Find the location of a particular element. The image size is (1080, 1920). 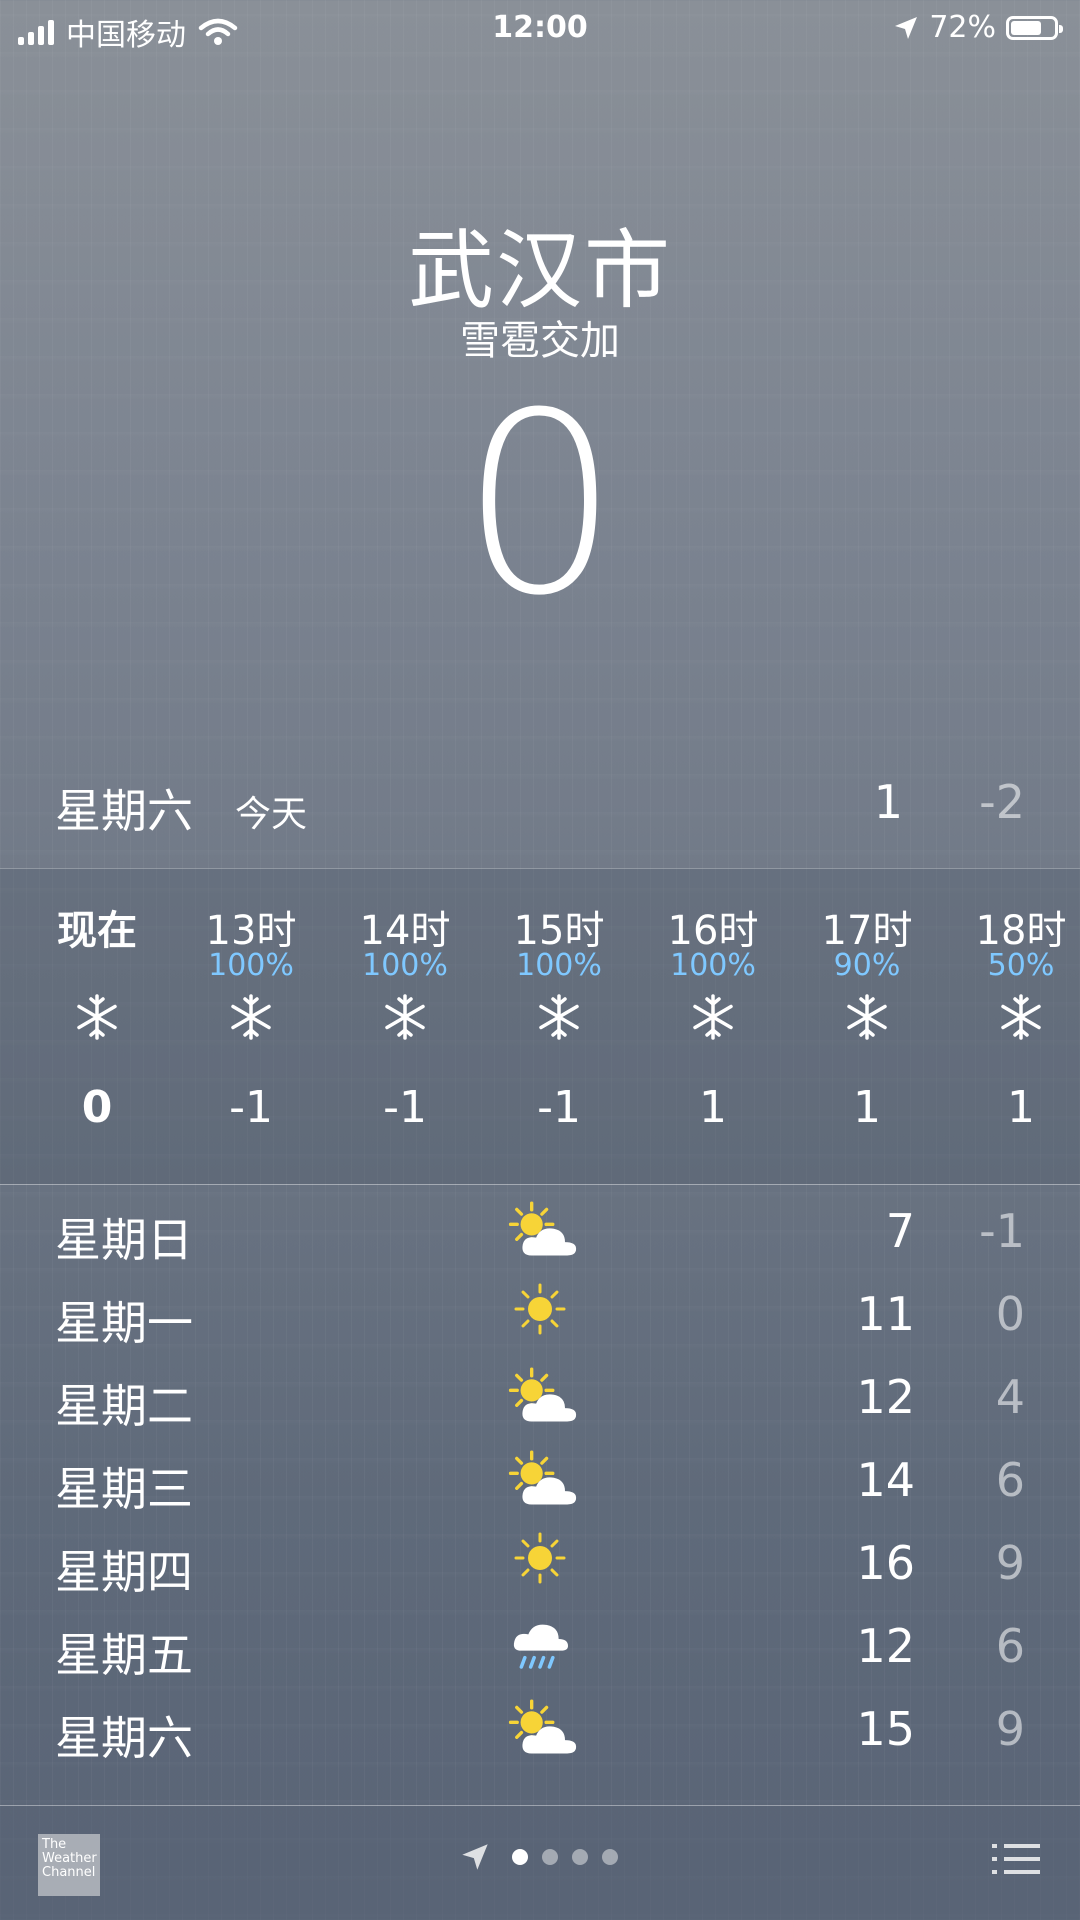

hourly-item: 14时 100% -1 is located at coordinates (405, 1038).